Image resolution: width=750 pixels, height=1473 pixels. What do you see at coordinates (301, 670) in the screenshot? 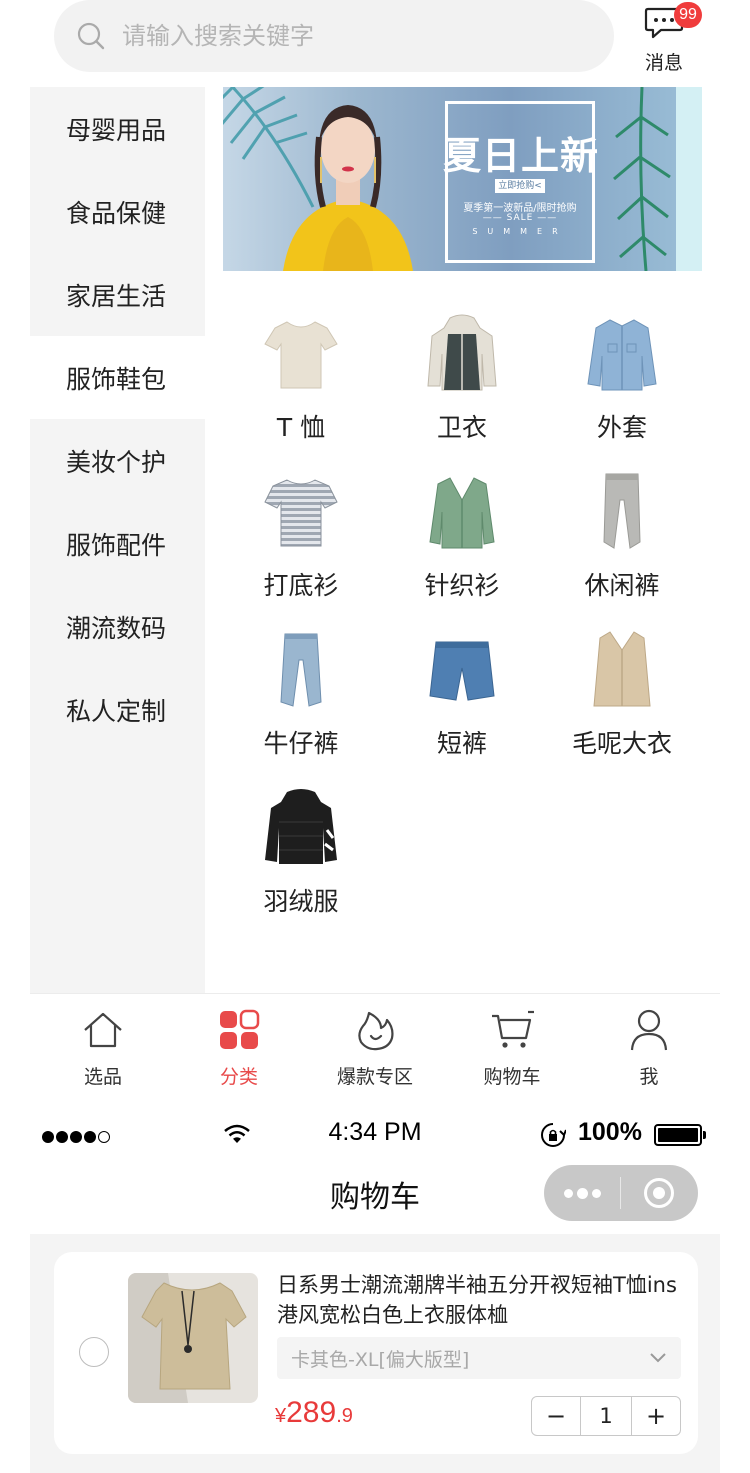
I see `jeans-icon` at bounding box center [301, 670].